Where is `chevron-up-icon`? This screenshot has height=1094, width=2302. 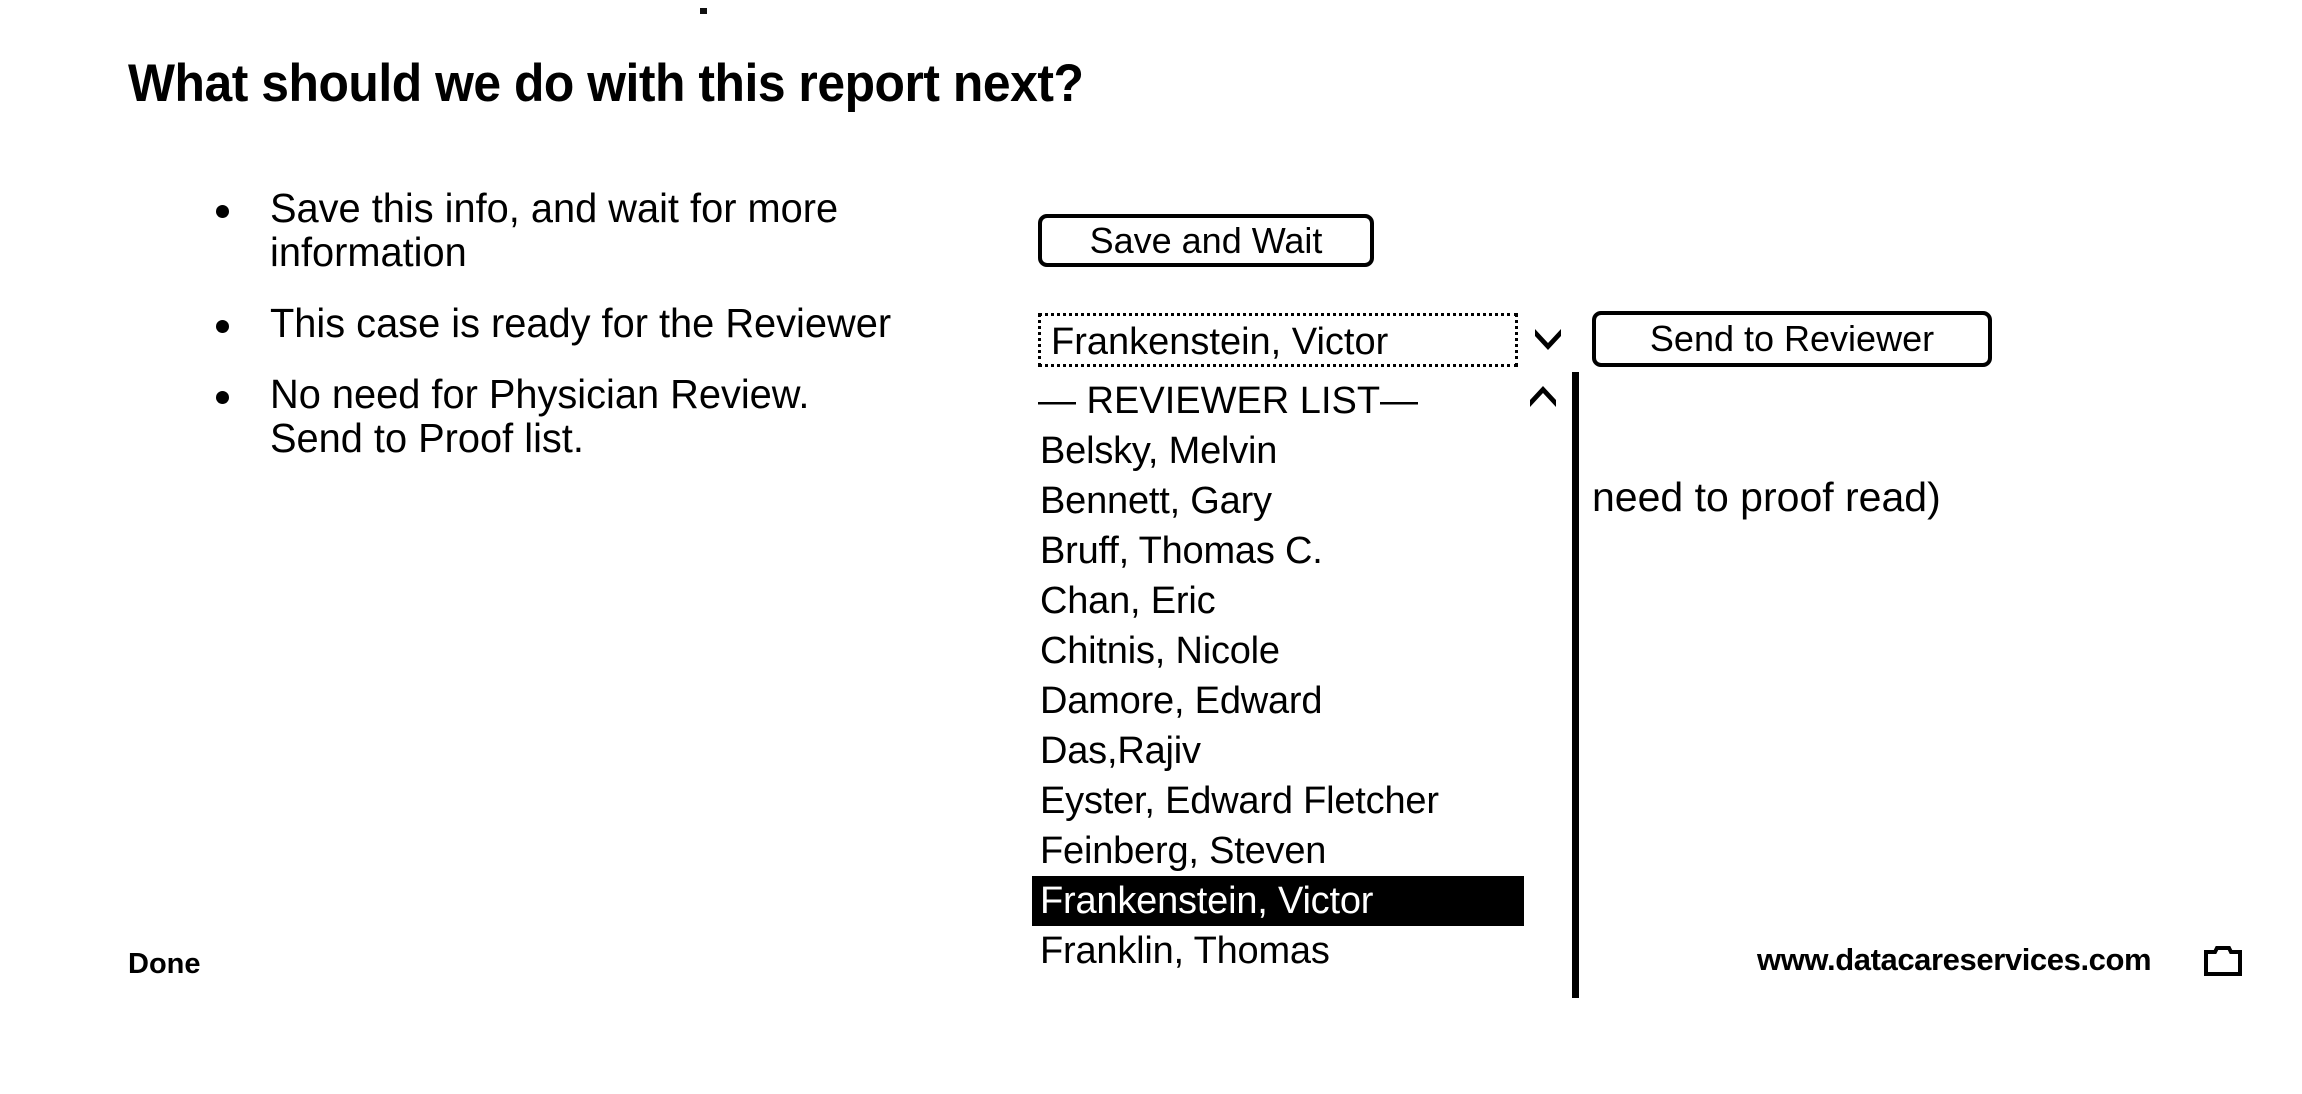 chevron-up-icon is located at coordinates (1548, 400).